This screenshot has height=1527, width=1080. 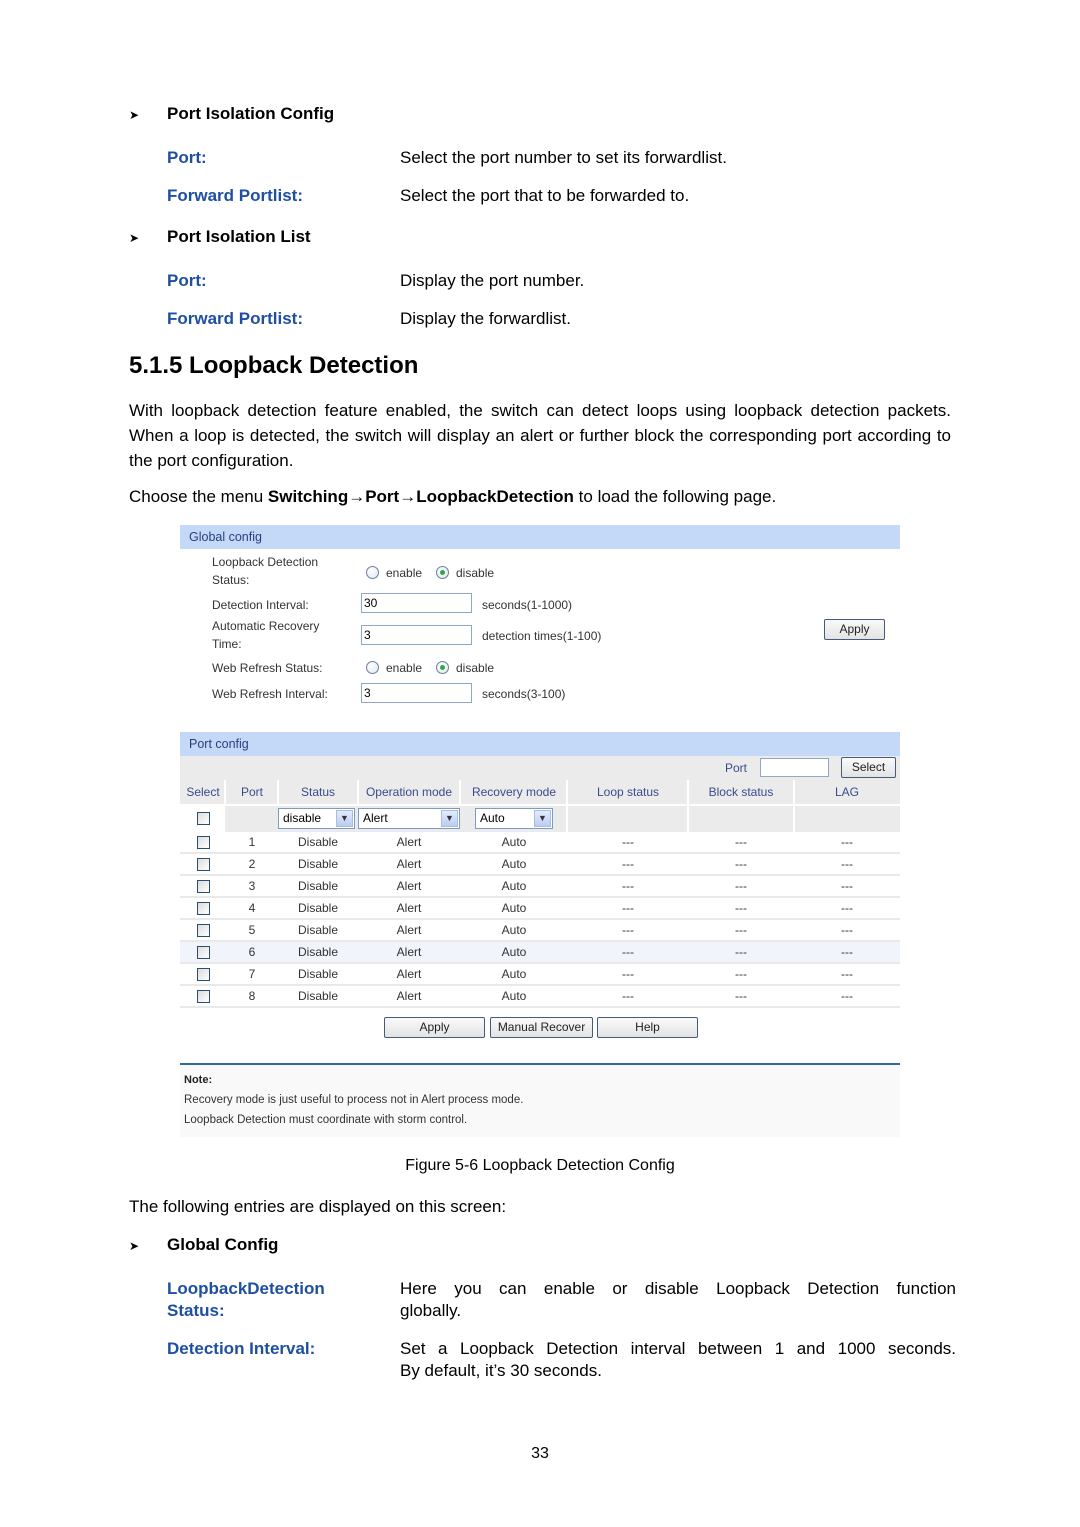 What do you see at coordinates (252, 886) in the screenshot?
I see `cell-port: 3` at bounding box center [252, 886].